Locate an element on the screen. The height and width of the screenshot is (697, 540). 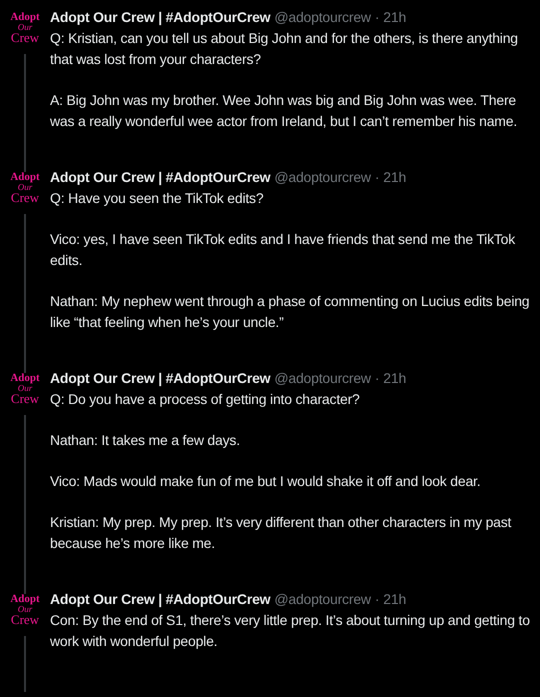
post-paragraph: Nathan: It takes me a few days. is located at coordinates (145, 440).